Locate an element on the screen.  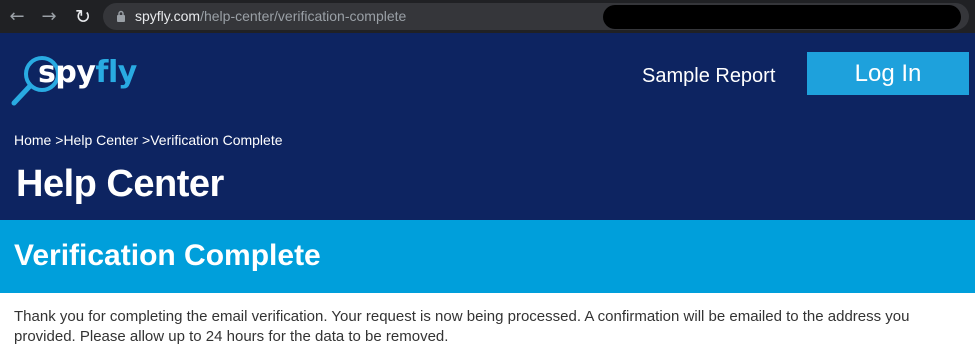
login-button: Log In is located at coordinates (888, 73).